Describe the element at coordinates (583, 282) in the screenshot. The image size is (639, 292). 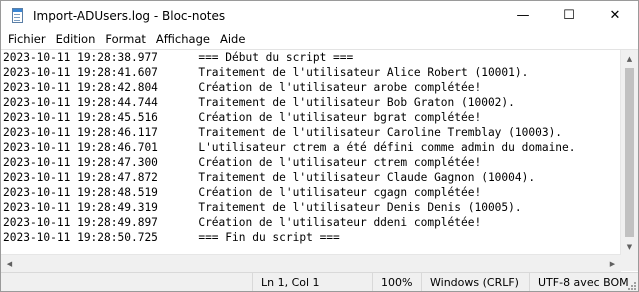
I see `encoding: UTF-8 avec BOM` at that location.